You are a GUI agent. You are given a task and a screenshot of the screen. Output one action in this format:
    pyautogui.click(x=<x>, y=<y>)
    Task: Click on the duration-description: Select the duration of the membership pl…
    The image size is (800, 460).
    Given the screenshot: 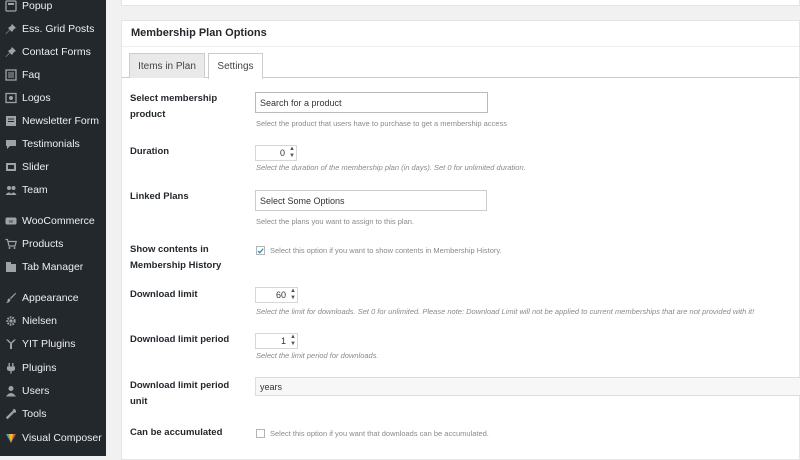 What is the action you would take?
    pyautogui.click(x=391, y=167)
    